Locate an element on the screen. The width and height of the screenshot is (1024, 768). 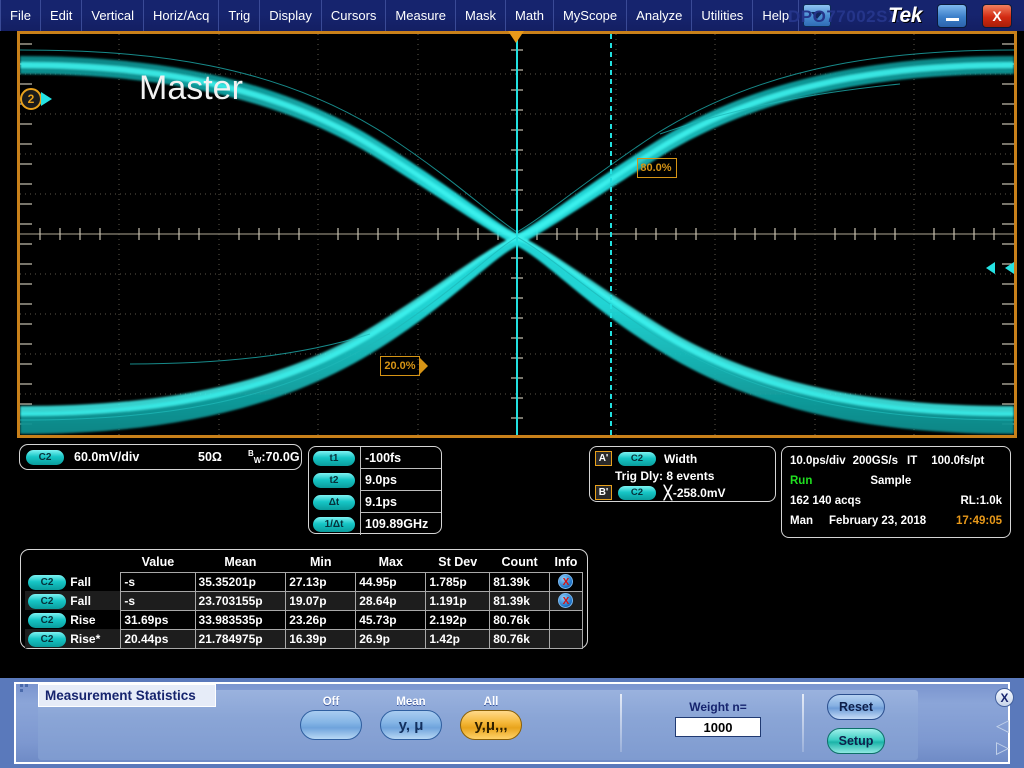
row-max: 26.9p is located at coordinates (391, 638).